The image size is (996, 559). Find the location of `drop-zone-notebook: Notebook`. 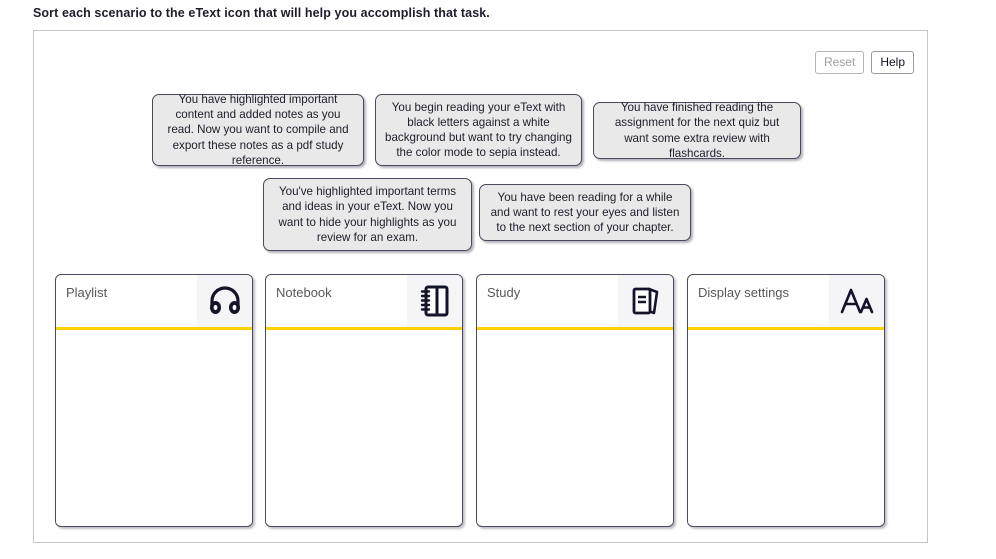

drop-zone-notebook: Notebook is located at coordinates (364, 400).